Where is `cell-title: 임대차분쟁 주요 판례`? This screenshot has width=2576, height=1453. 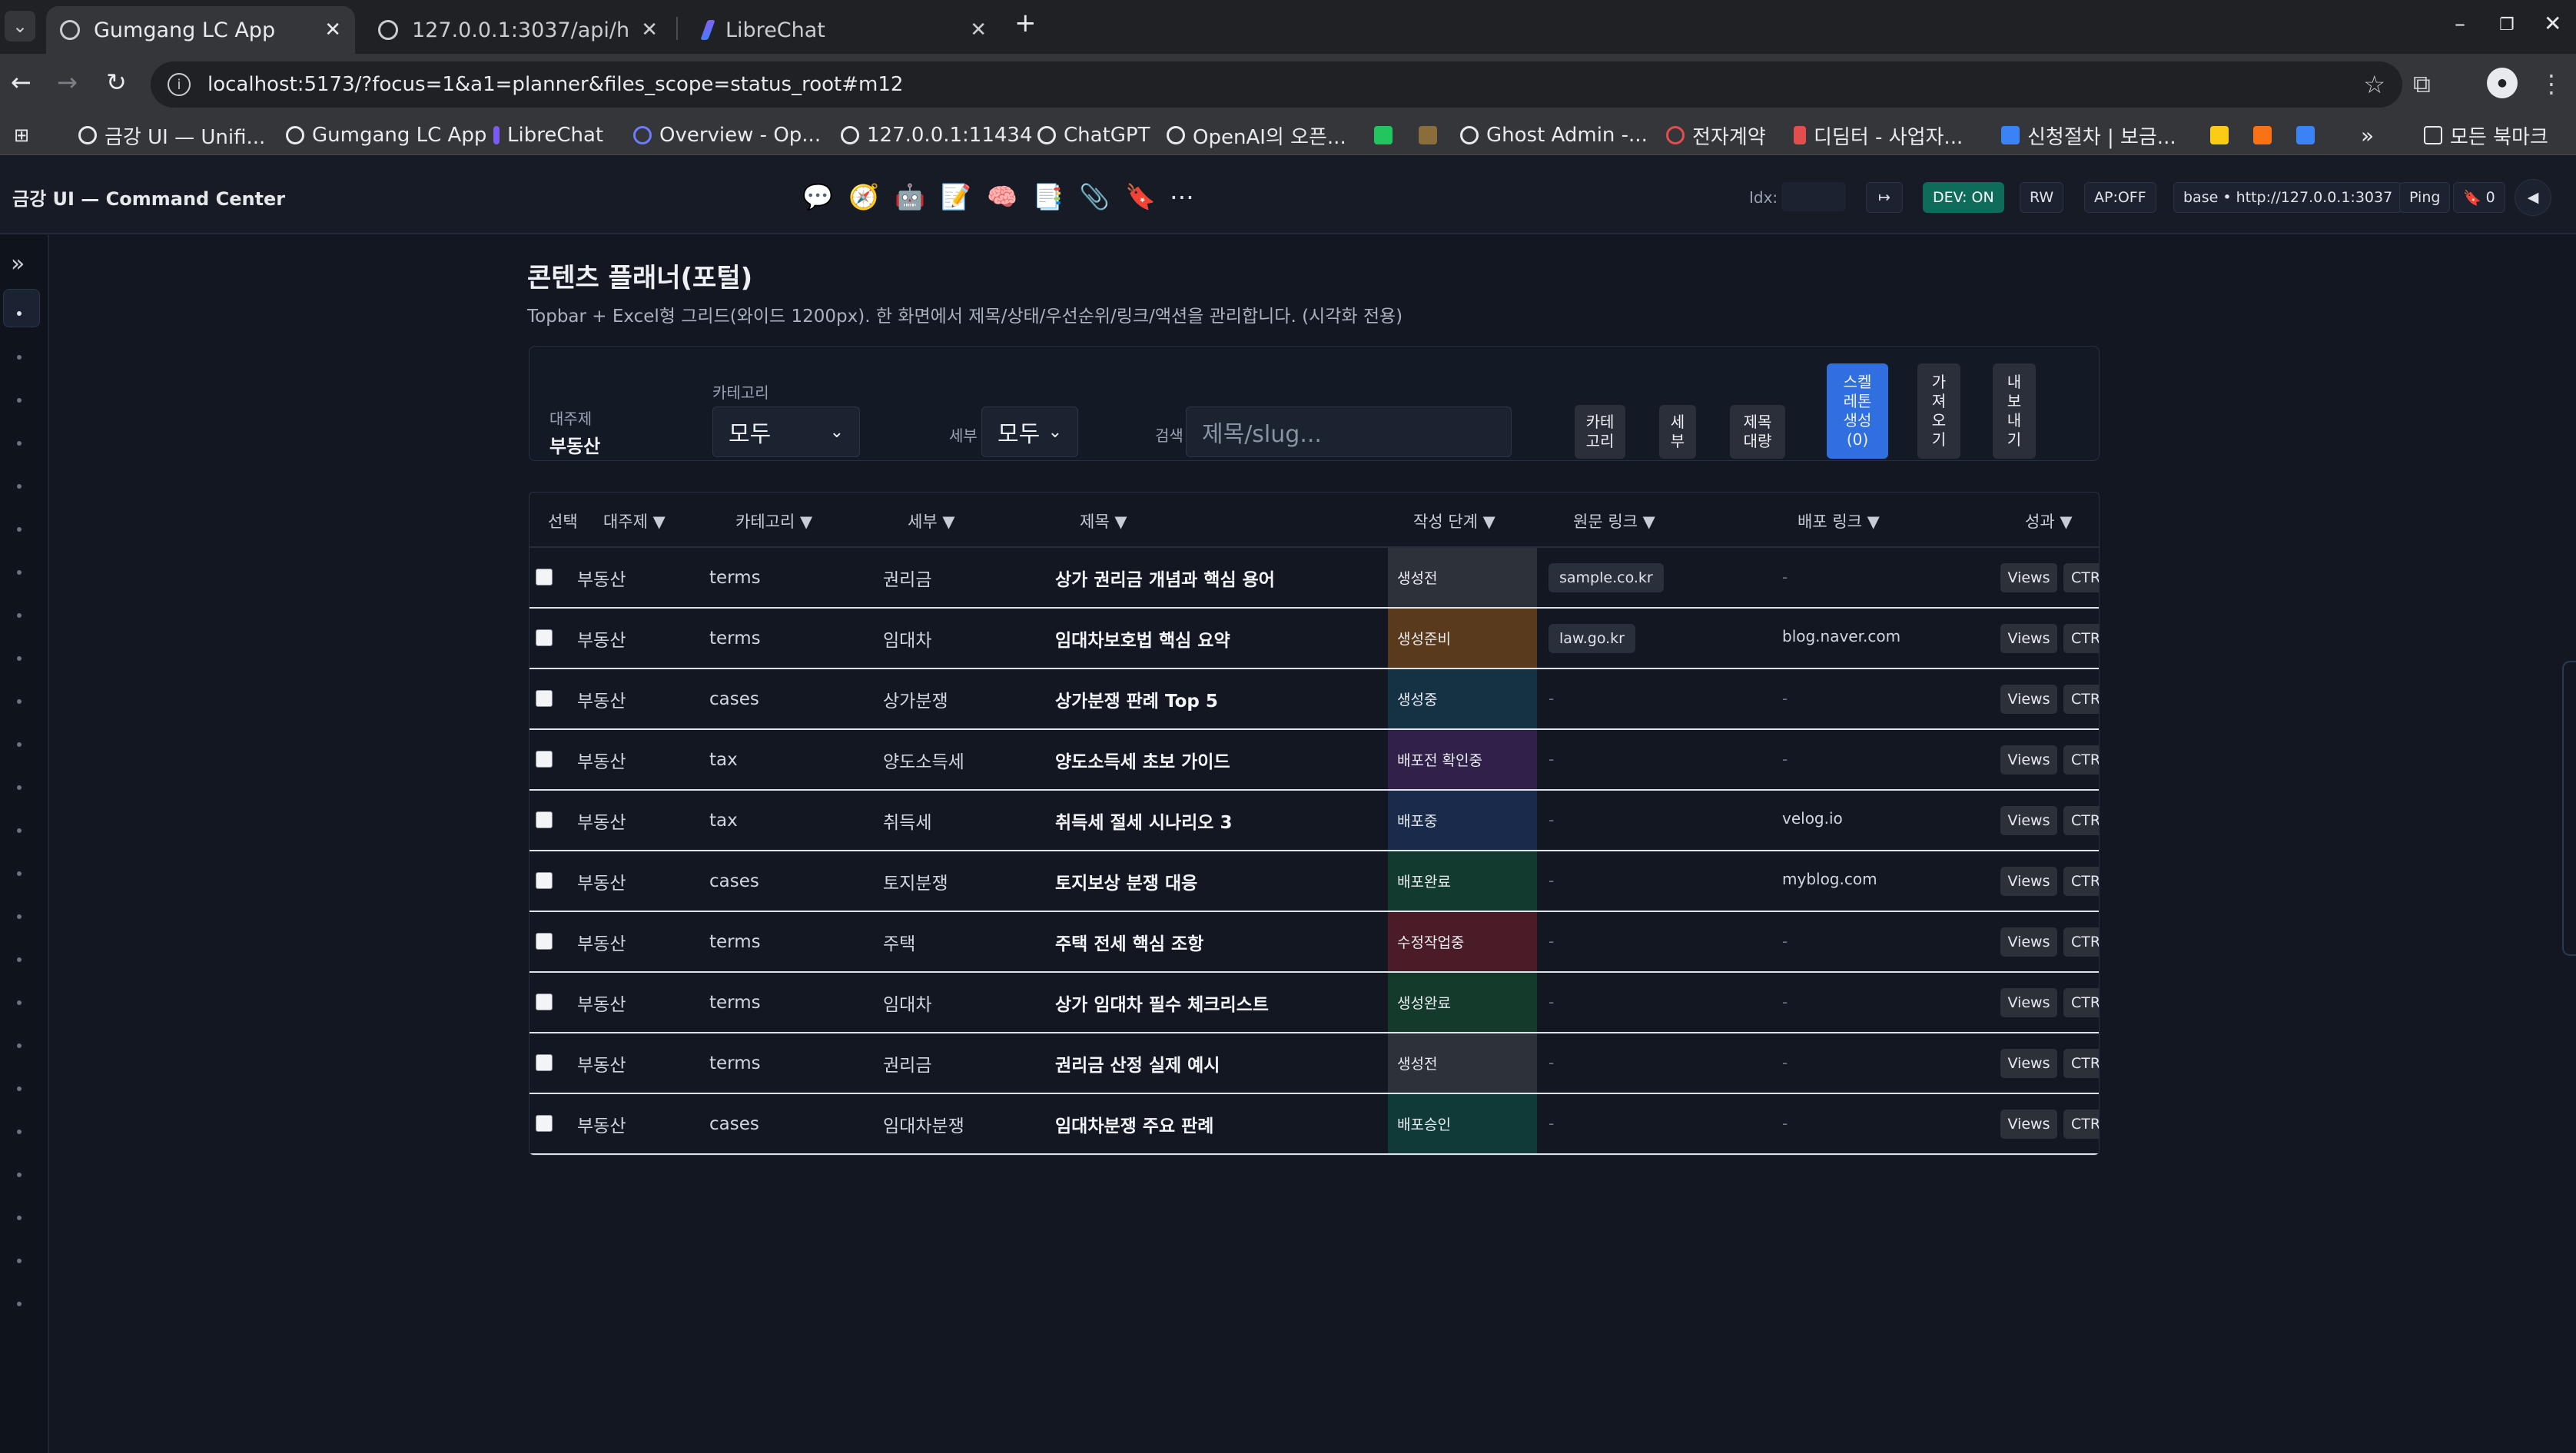
cell-title: 임대차분쟁 주요 판례 is located at coordinates (1134, 1123).